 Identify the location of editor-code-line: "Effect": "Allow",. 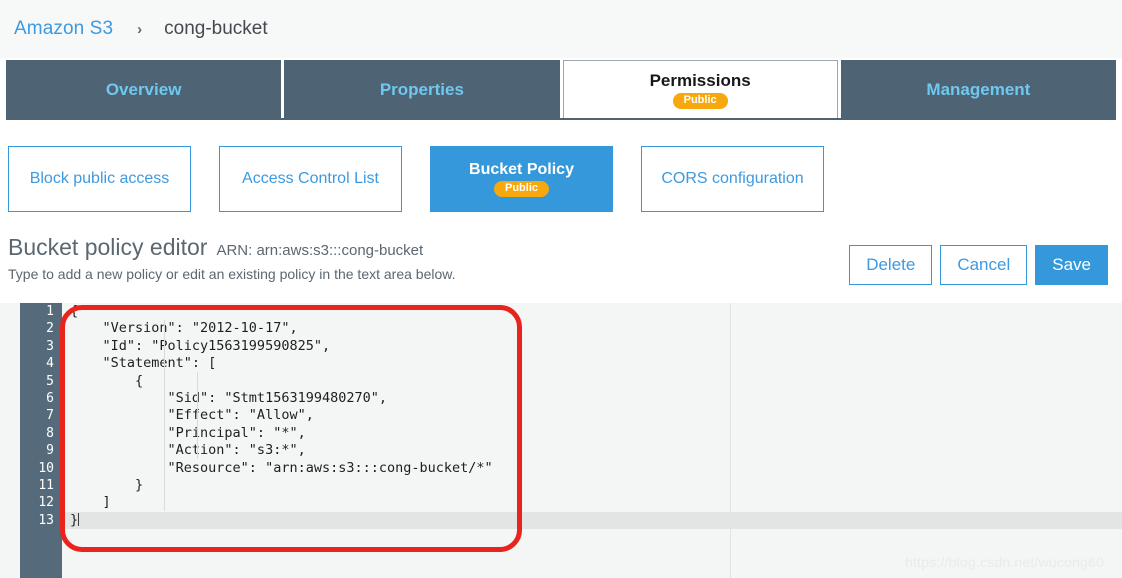
(592, 415).